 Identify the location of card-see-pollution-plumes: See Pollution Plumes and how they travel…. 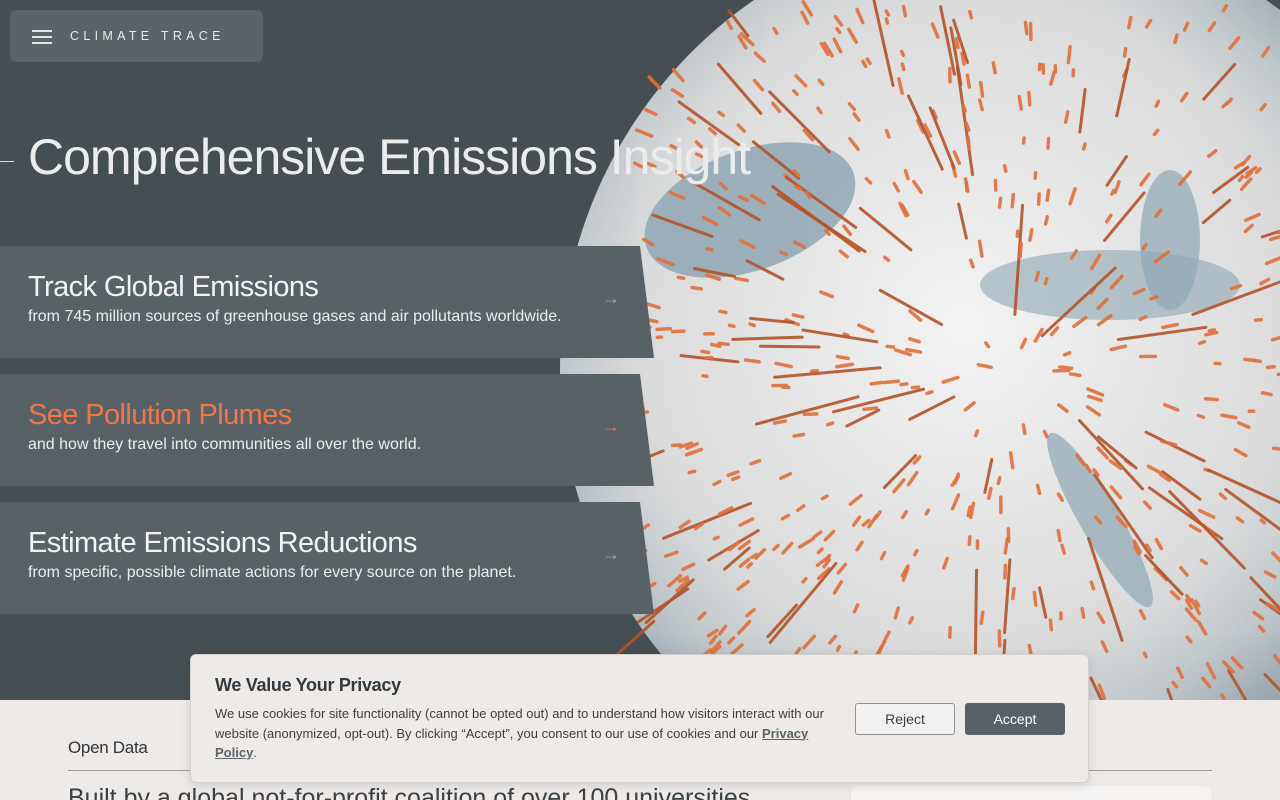
(327, 430).